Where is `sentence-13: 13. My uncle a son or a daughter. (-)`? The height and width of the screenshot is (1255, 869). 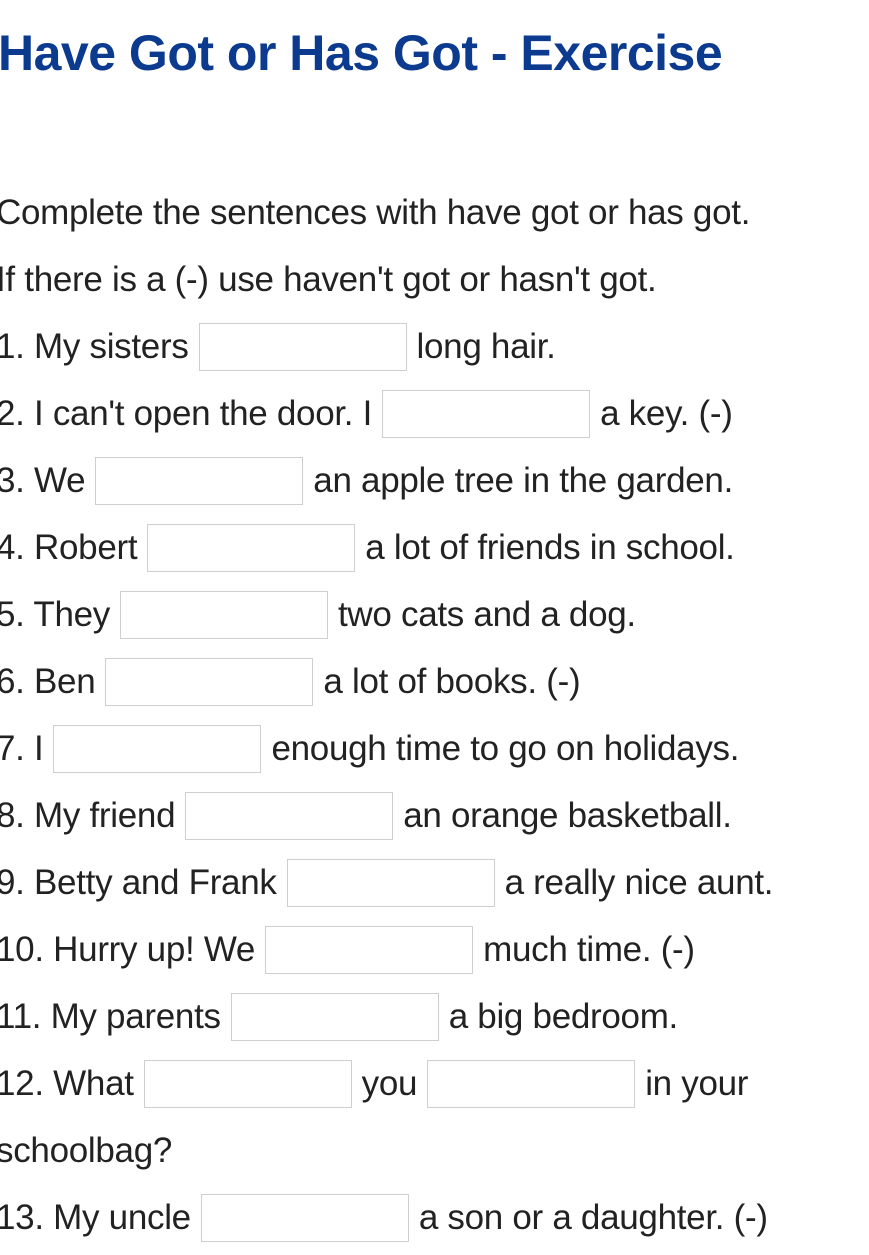 sentence-13: 13. My uncle a son or a daughter. (-) is located at coordinates (384, 1218).